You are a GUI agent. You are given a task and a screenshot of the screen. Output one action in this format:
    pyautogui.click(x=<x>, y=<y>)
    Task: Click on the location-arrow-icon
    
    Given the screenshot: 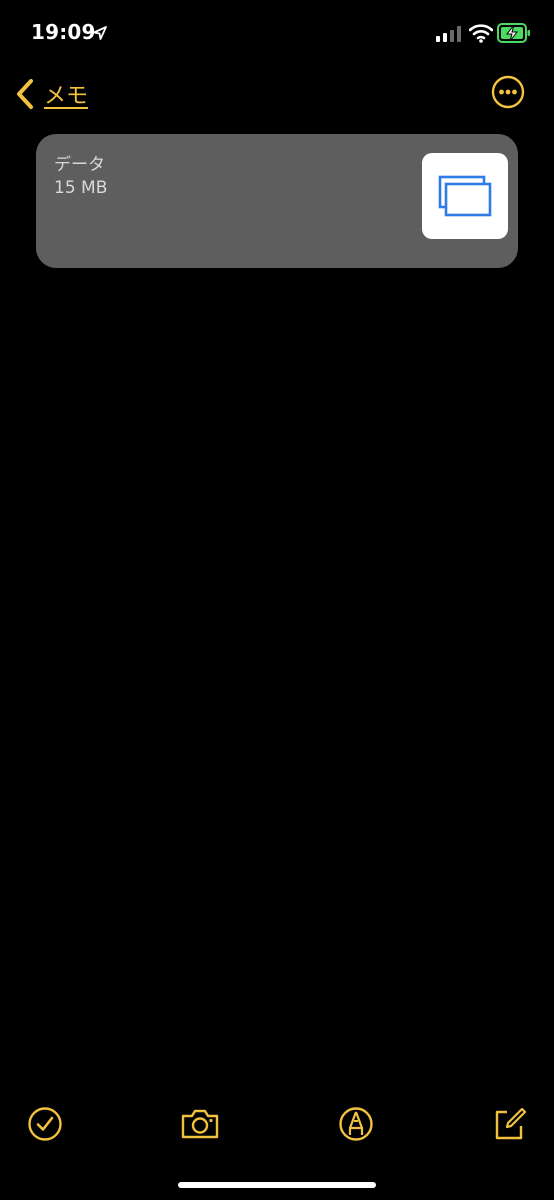 What is the action you would take?
    pyautogui.click(x=100, y=33)
    